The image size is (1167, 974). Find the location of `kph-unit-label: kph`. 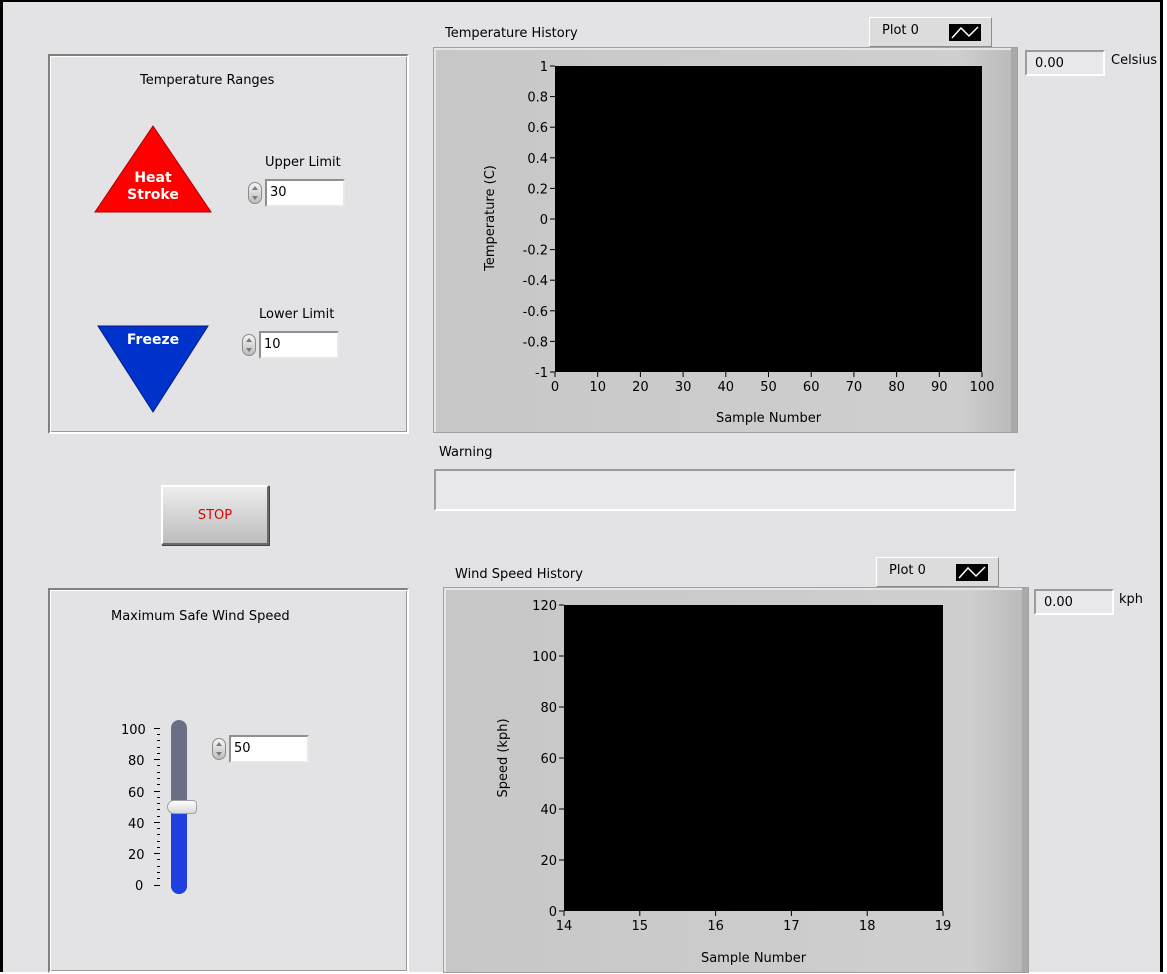

kph-unit-label: kph is located at coordinates (1131, 599).